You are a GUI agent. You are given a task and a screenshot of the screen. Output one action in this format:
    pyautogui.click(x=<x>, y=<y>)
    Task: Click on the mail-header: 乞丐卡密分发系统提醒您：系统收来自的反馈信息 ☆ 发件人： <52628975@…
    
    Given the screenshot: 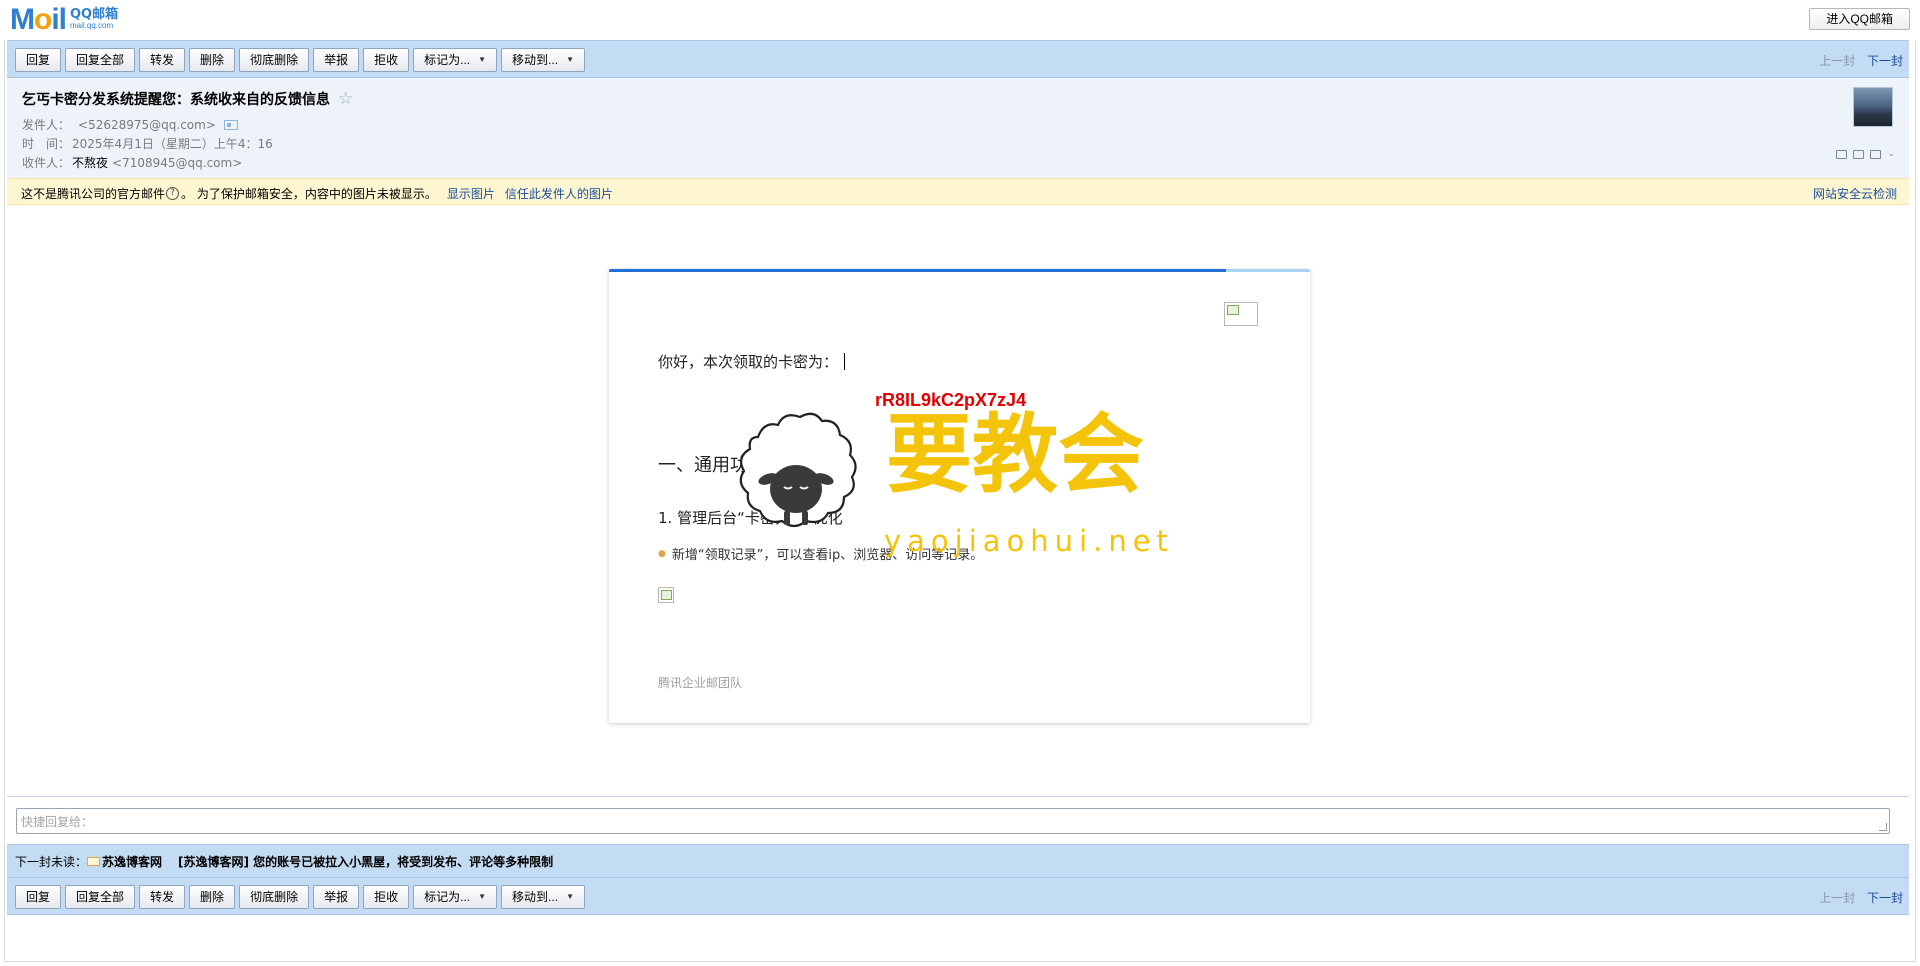 What is the action you would take?
    pyautogui.click(x=958, y=128)
    